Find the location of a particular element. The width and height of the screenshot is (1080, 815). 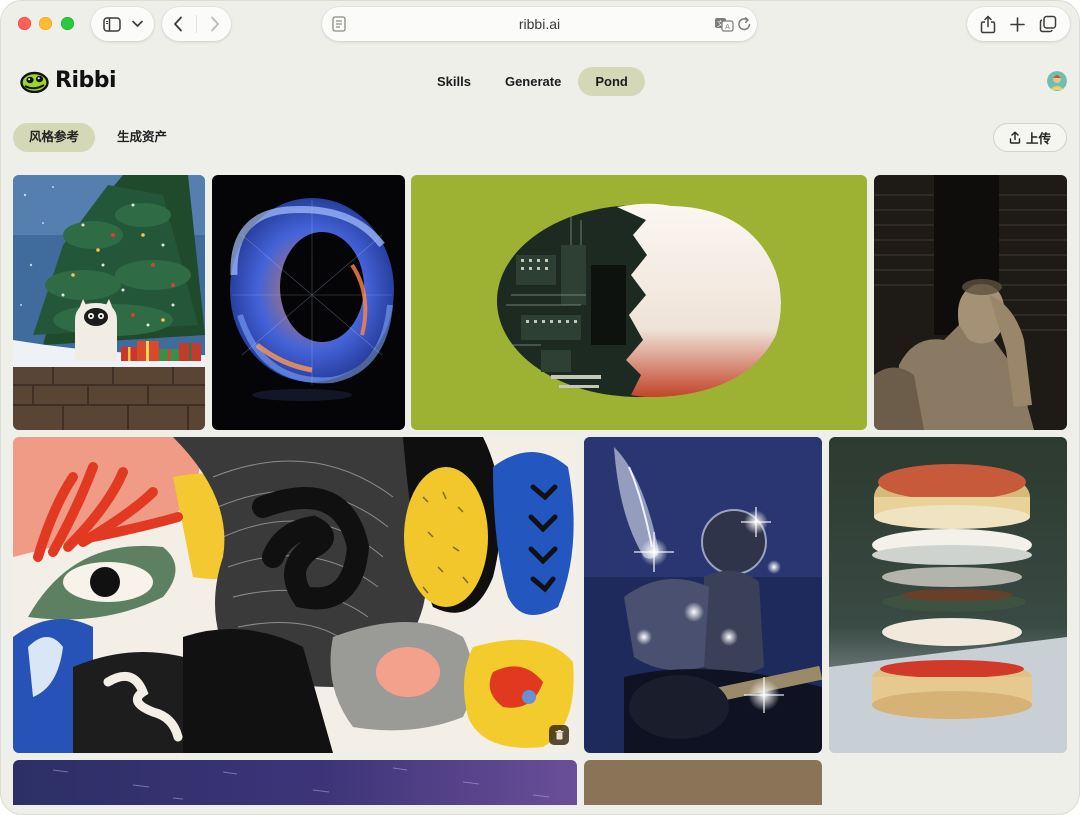

gallery-tile-night-sky is located at coordinates (295, 782).